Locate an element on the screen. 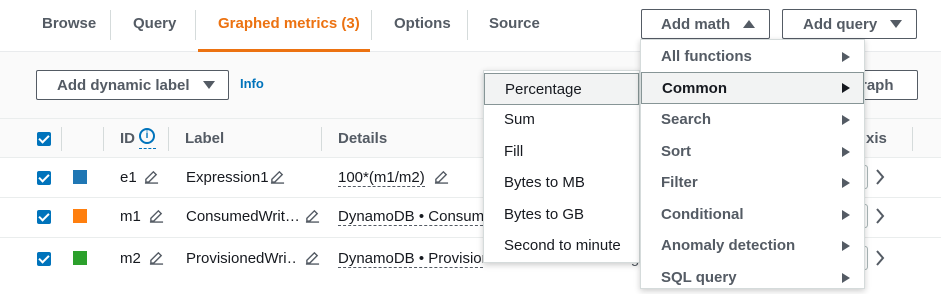 The width and height of the screenshot is (941, 294). info-link: Info is located at coordinates (252, 83).